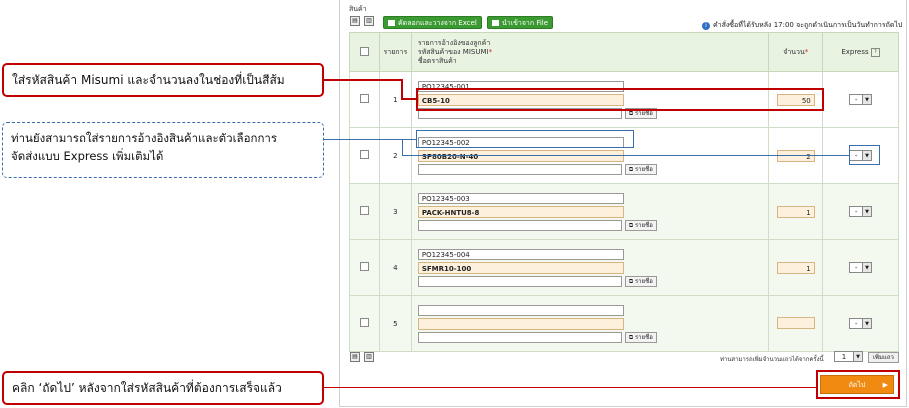 The width and height of the screenshot is (909, 408). I want to click on qty-header: จำนวน*, so click(796, 52).